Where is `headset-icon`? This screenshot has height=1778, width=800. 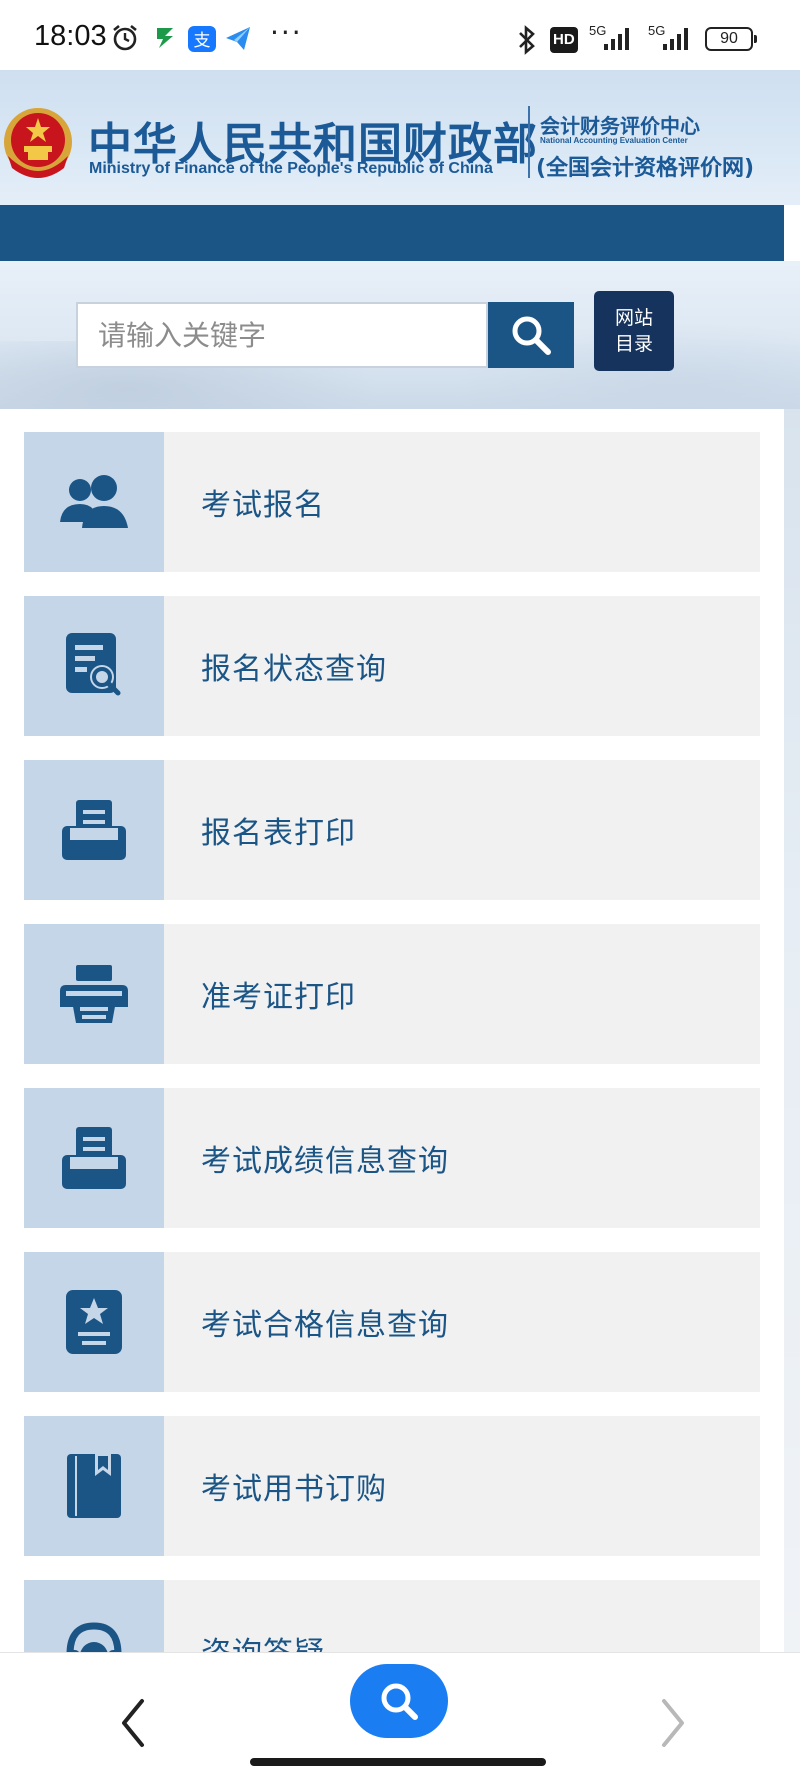 headset-icon is located at coordinates (94, 1637).